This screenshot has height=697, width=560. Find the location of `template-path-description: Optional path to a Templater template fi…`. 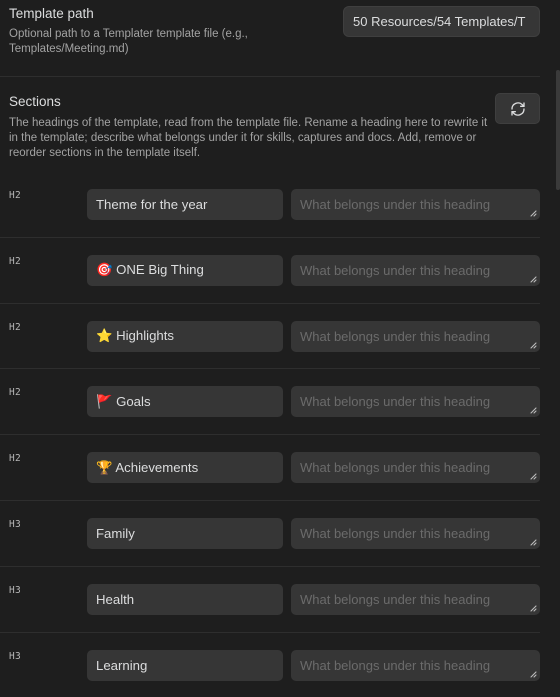

template-path-description: Optional path to a Templater template fi… is located at coordinates (128, 41).